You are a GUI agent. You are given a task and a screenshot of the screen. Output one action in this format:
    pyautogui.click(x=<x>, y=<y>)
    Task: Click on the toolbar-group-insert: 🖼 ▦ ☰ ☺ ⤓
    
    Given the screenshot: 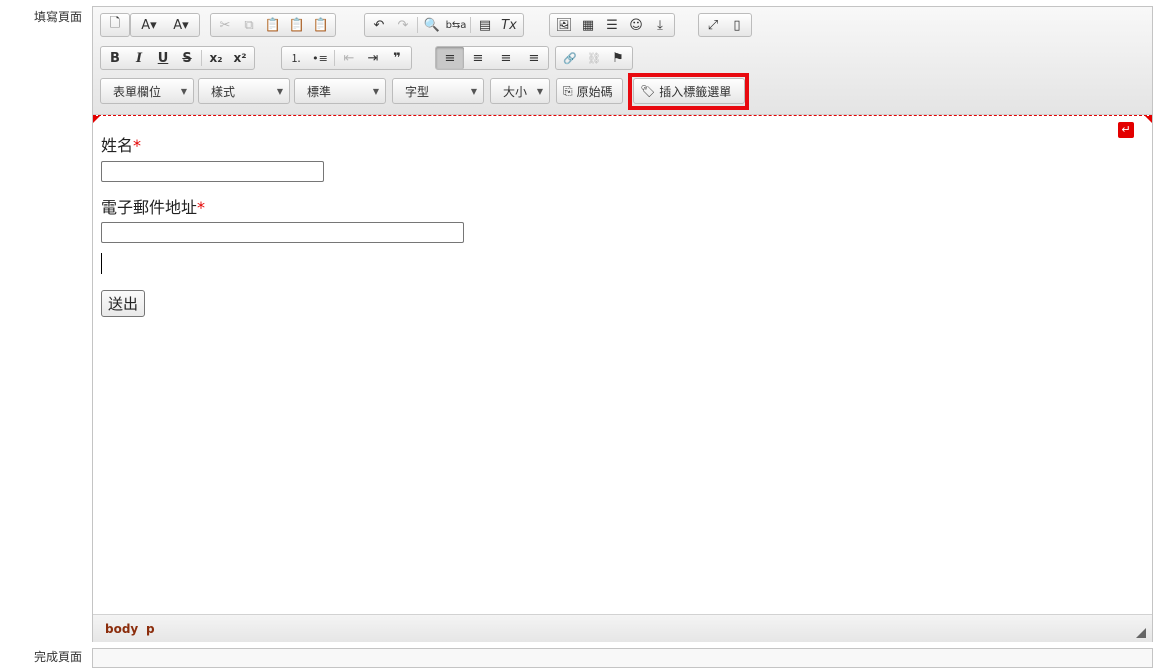 What is the action you would take?
    pyautogui.click(x=612, y=25)
    